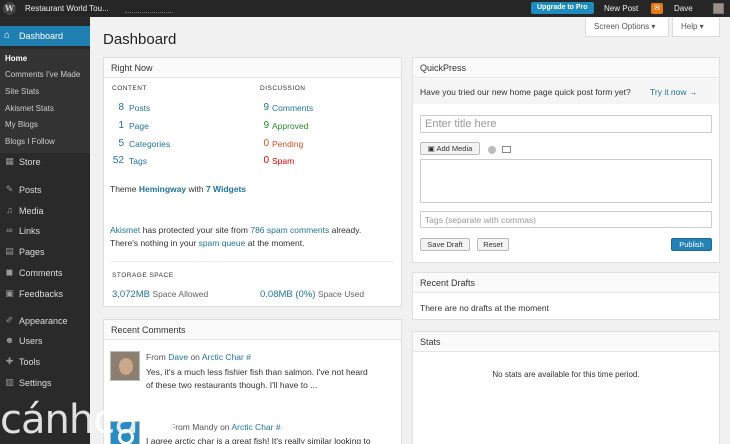 The width and height of the screenshot is (730, 444). What do you see at coordinates (30, 141) in the screenshot?
I see `submenu-blogs-follow: Blogs I Follow` at bounding box center [30, 141].